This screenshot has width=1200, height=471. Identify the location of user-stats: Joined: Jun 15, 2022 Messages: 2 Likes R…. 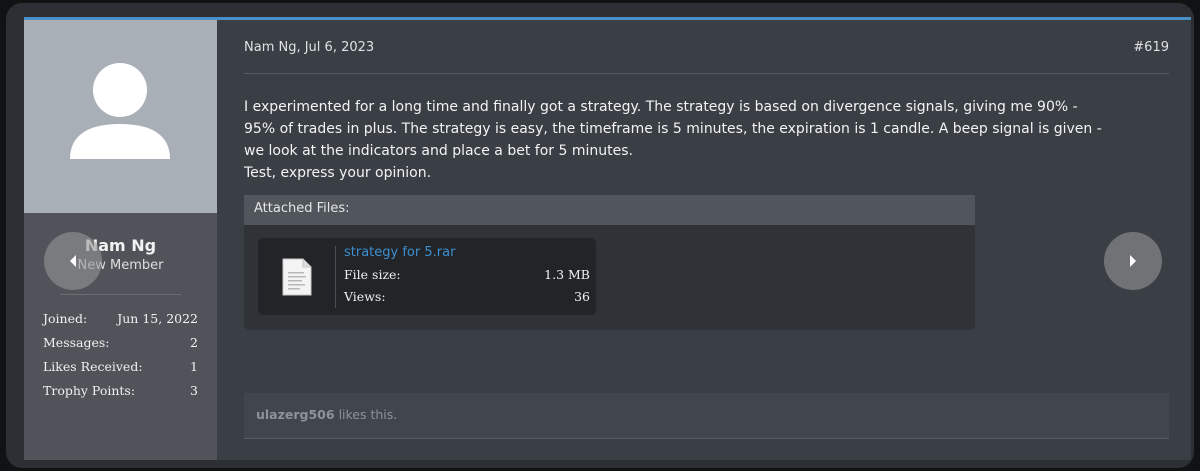
(120, 358).